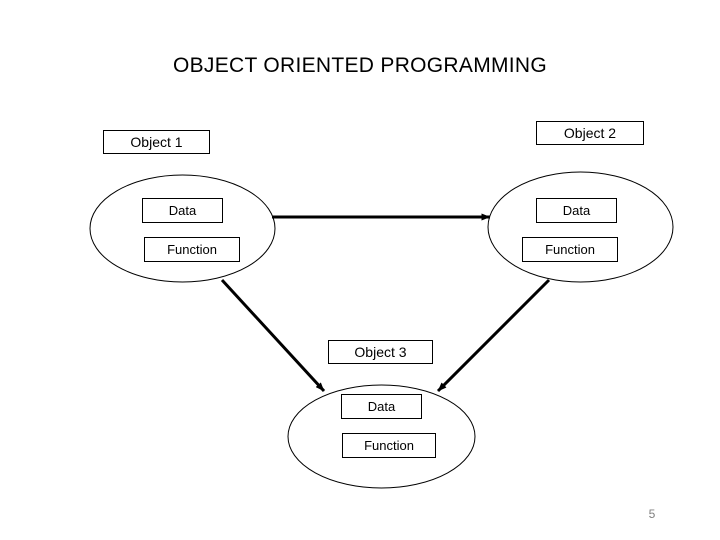  I want to click on object-3-data-box: Data, so click(381, 406).